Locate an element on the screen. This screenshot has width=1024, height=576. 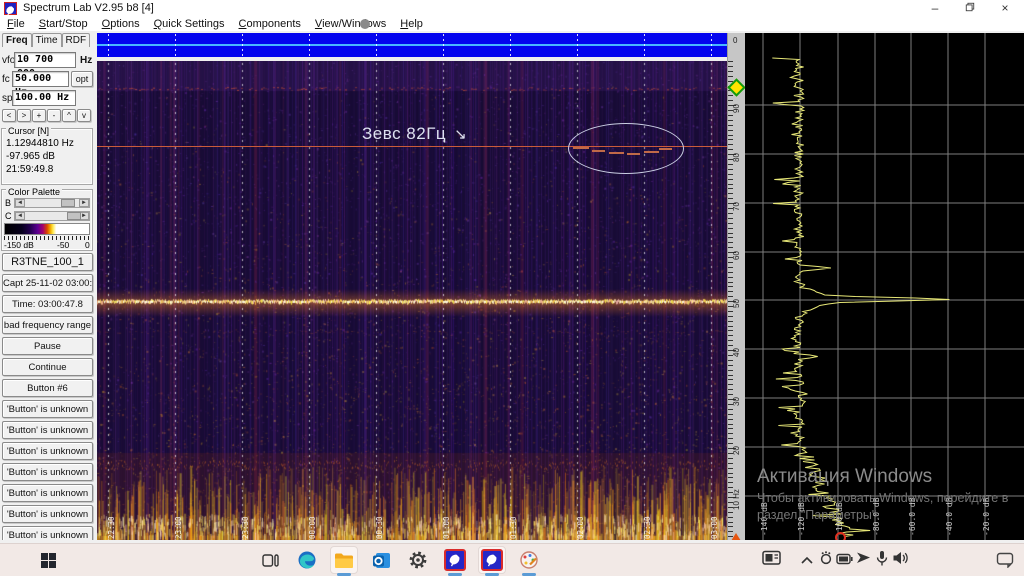
brightness-slider: ◄ ► is located at coordinates (52, 203).